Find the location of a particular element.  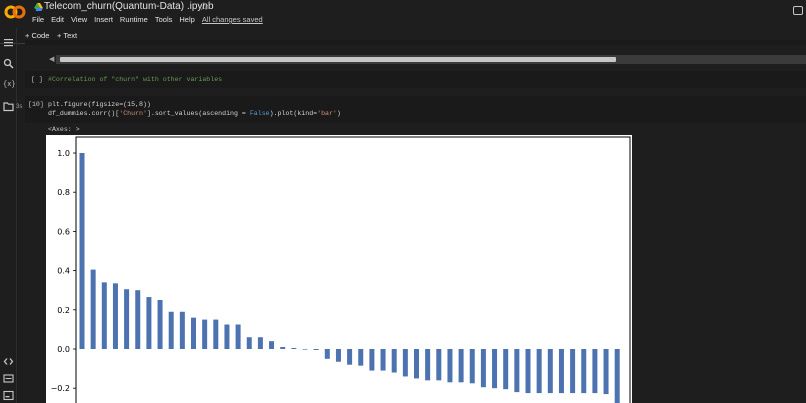

y-tick-label: 1.0 is located at coordinates (63, 153).